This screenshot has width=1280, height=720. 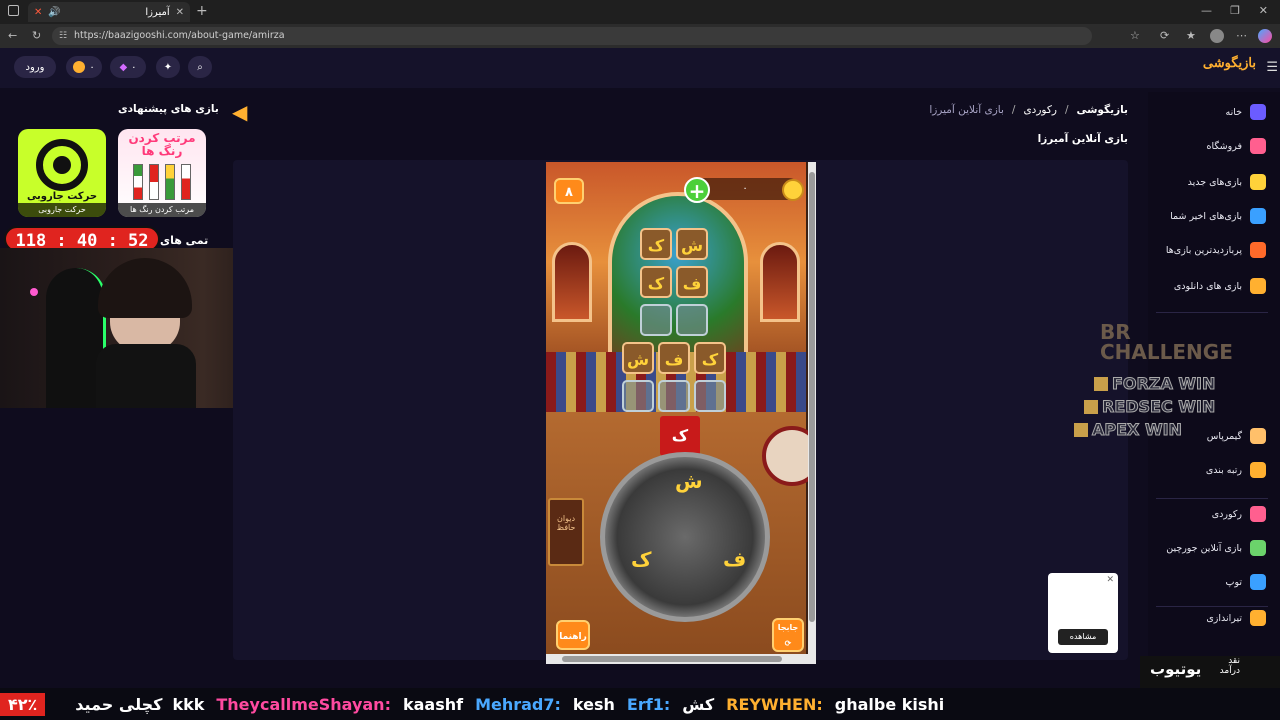 I want to click on sidebar-item-label: رکوردی, so click(x=1226, y=514).